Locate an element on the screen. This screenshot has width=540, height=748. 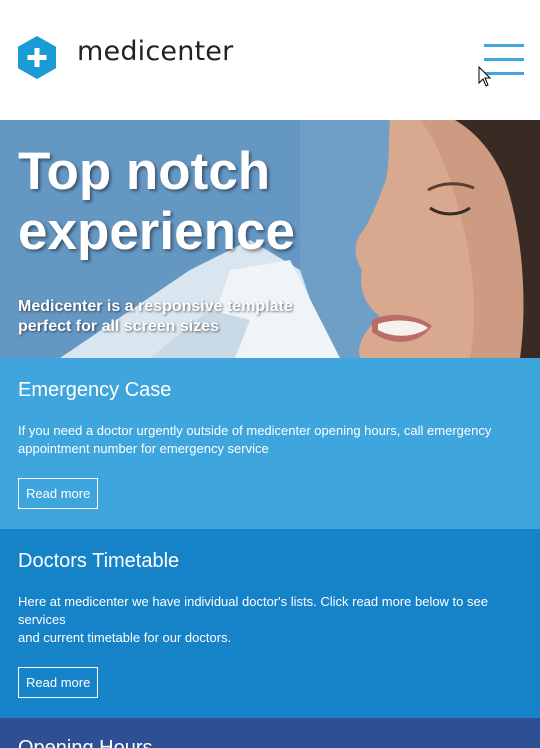
mouse-pointer-icon is located at coordinates (485, 76).